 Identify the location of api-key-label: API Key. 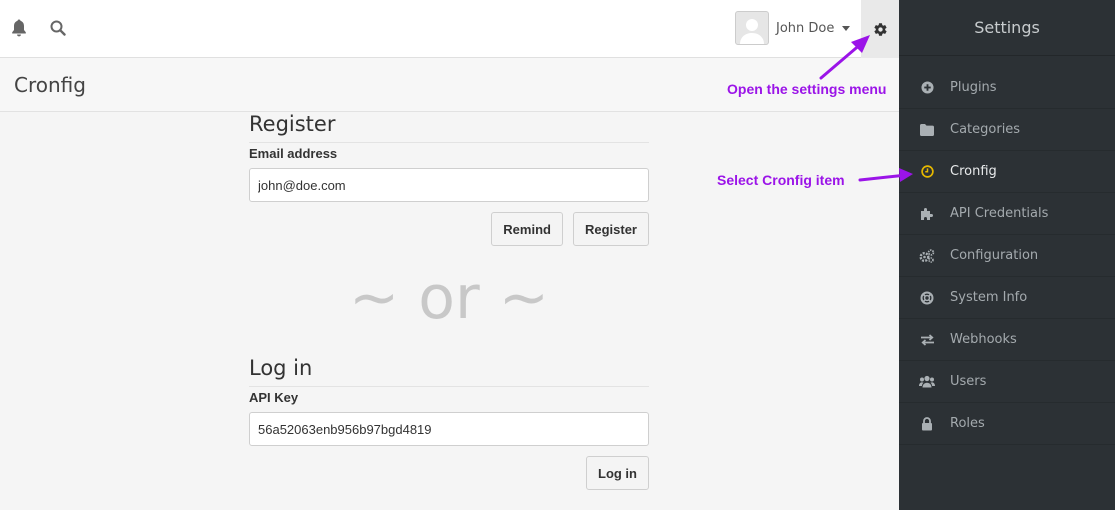
(274, 397).